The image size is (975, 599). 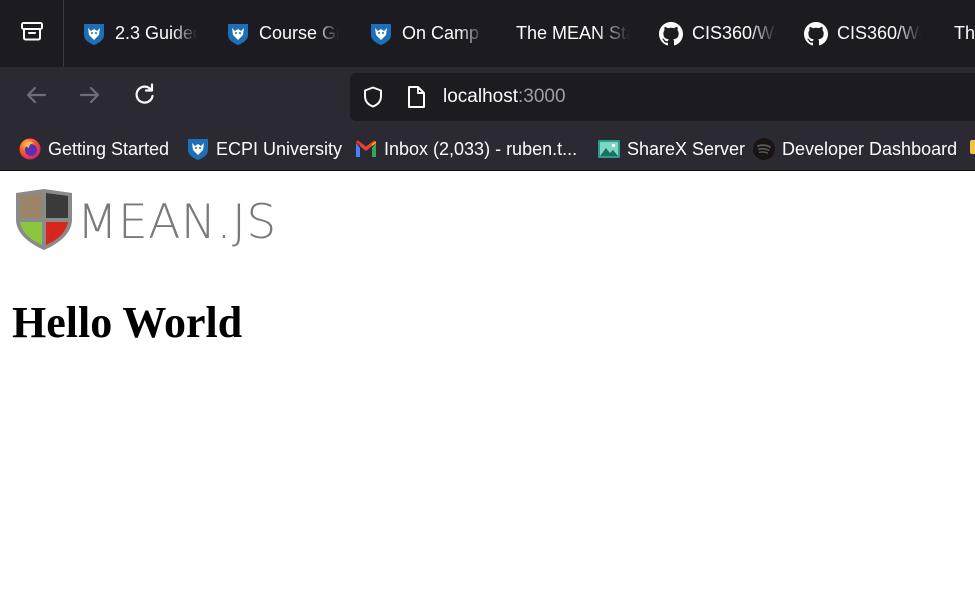 I want to click on arrow-left-icon, so click(x=36, y=97).